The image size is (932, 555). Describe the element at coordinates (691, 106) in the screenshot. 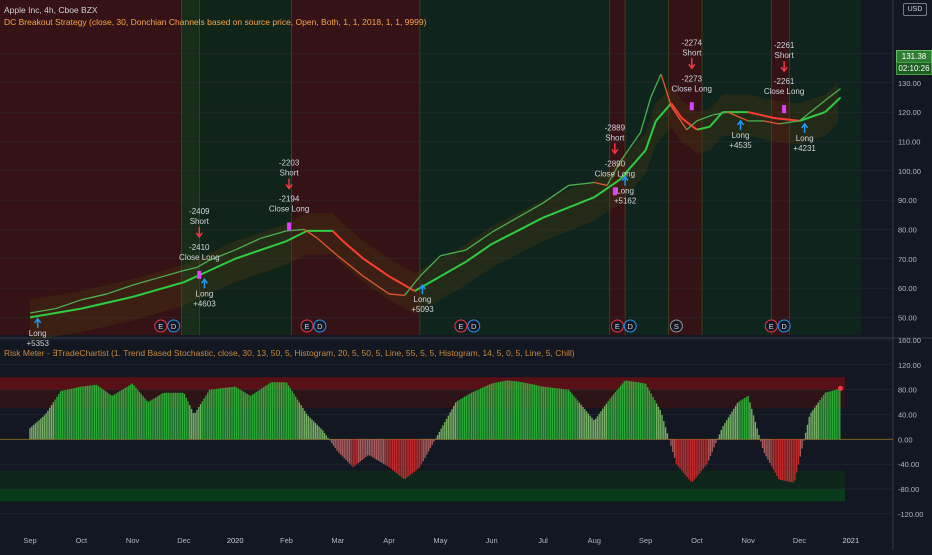

I see `close-marker` at that location.